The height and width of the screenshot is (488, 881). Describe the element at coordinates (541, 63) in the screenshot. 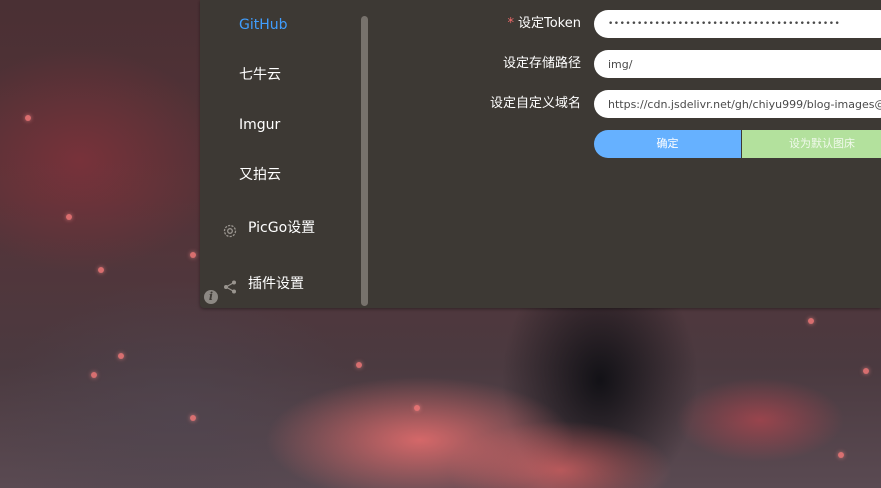

I see `path-label: 设定存储路径` at that location.